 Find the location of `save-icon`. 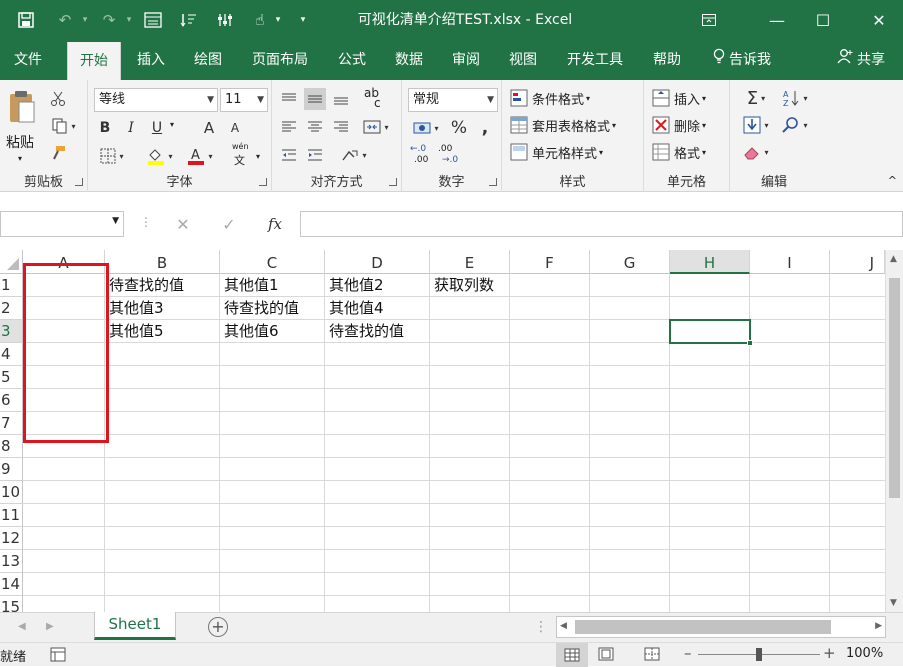

save-icon is located at coordinates (26, 20).